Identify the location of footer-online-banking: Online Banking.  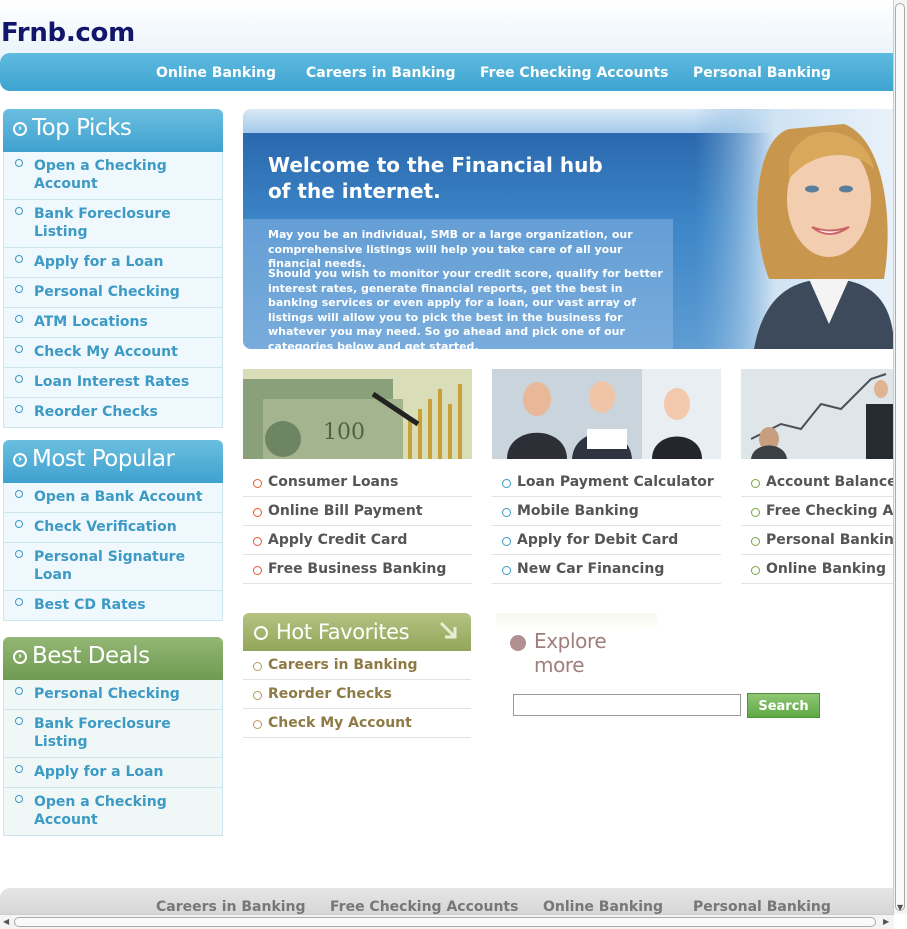
(603, 907).